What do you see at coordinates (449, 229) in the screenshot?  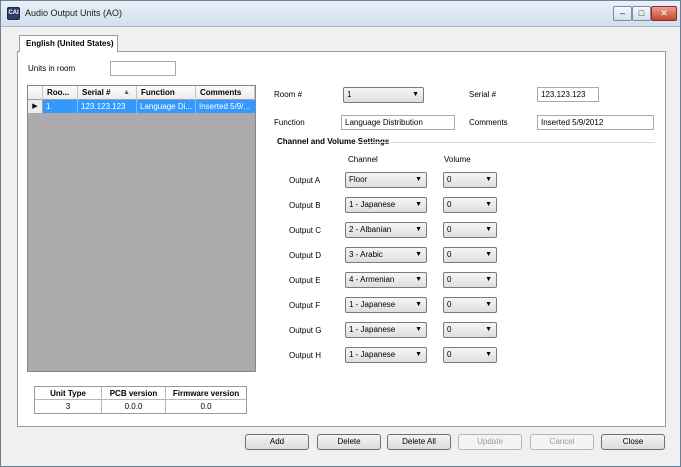 I see `output-c-volume-value: 0` at bounding box center [449, 229].